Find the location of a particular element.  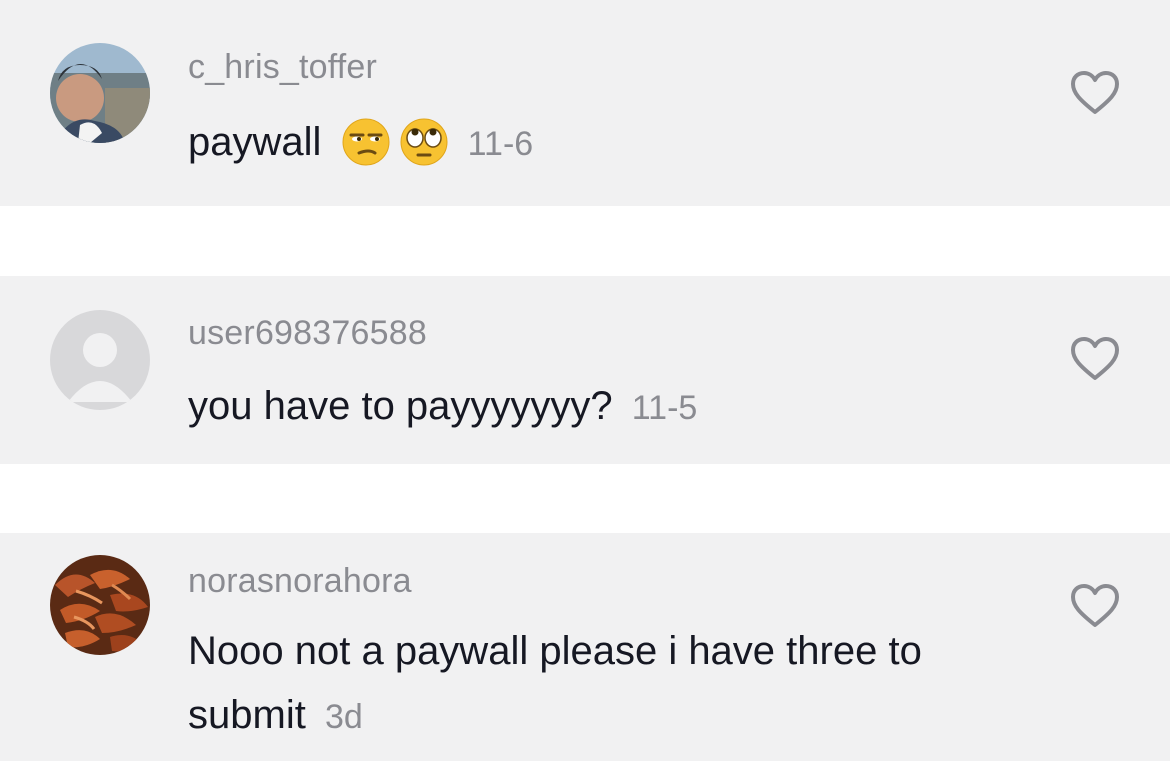

comment-username: c_hris_toffer is located at coordinates (282, 67).